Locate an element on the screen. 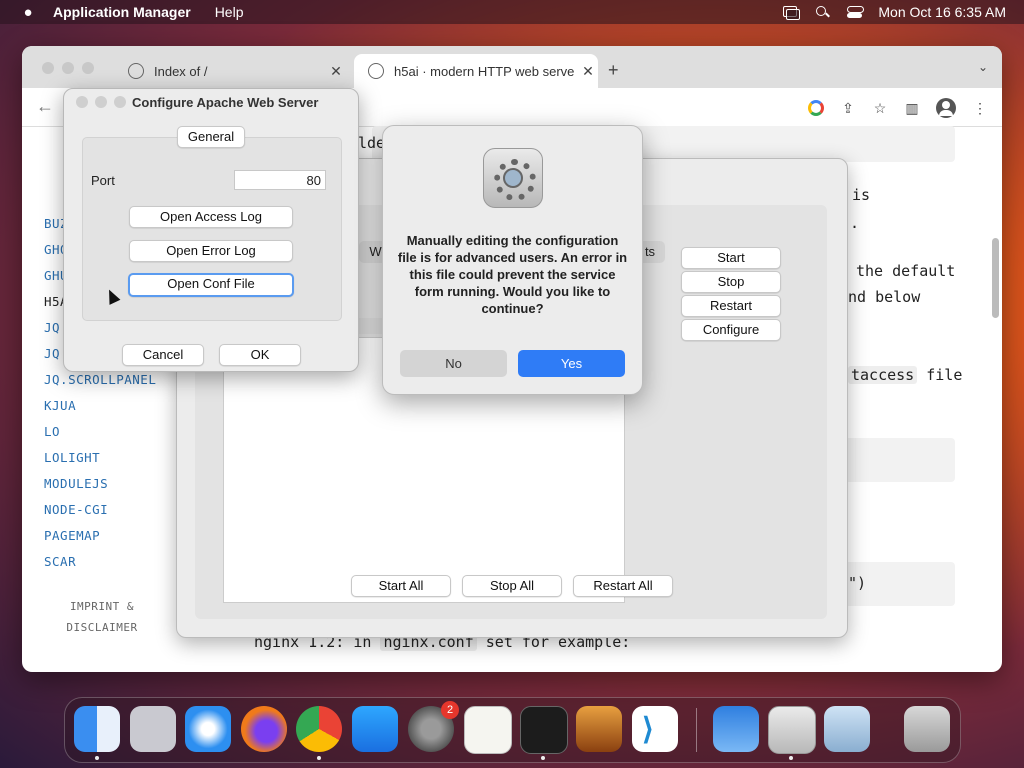  ok-button: OK is located at coordinates (260, 355).